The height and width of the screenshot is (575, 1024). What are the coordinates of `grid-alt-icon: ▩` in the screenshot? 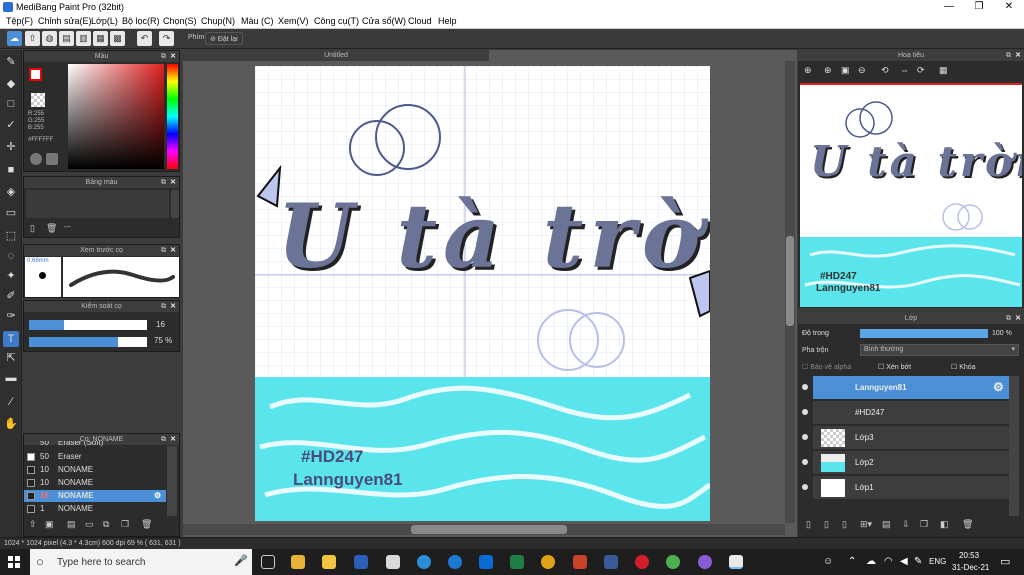 It's located at (117, 38).